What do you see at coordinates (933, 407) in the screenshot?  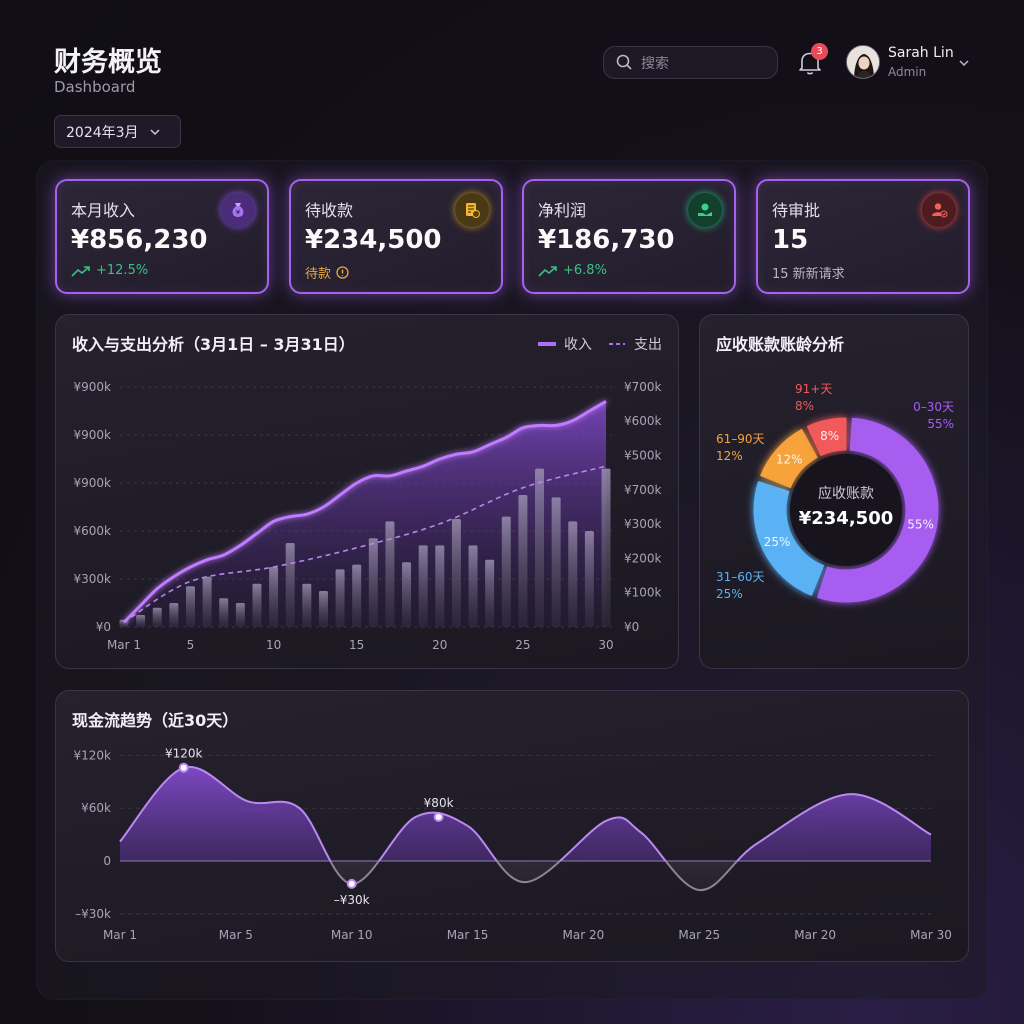 I see `slice-name-label: 0–30天` at bounding box center [933, 407].